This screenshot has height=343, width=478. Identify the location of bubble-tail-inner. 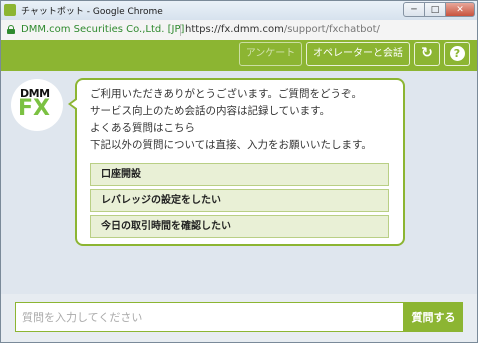
(74, 104).